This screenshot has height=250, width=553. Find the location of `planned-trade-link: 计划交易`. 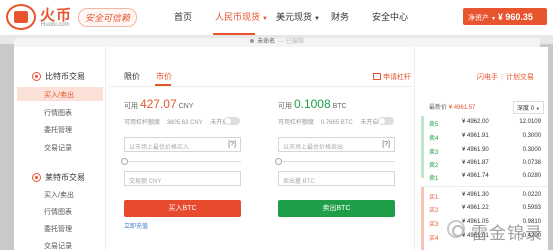

planned-trade-link: 计划交易 is located at coordinates (520, 77).